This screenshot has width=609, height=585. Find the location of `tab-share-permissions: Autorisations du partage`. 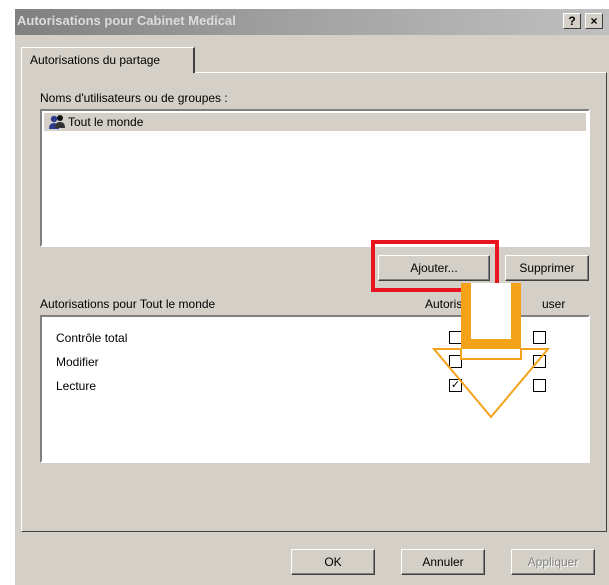

tab-share-permissions: Autorisations du partage is located at coordinates (108, 60).